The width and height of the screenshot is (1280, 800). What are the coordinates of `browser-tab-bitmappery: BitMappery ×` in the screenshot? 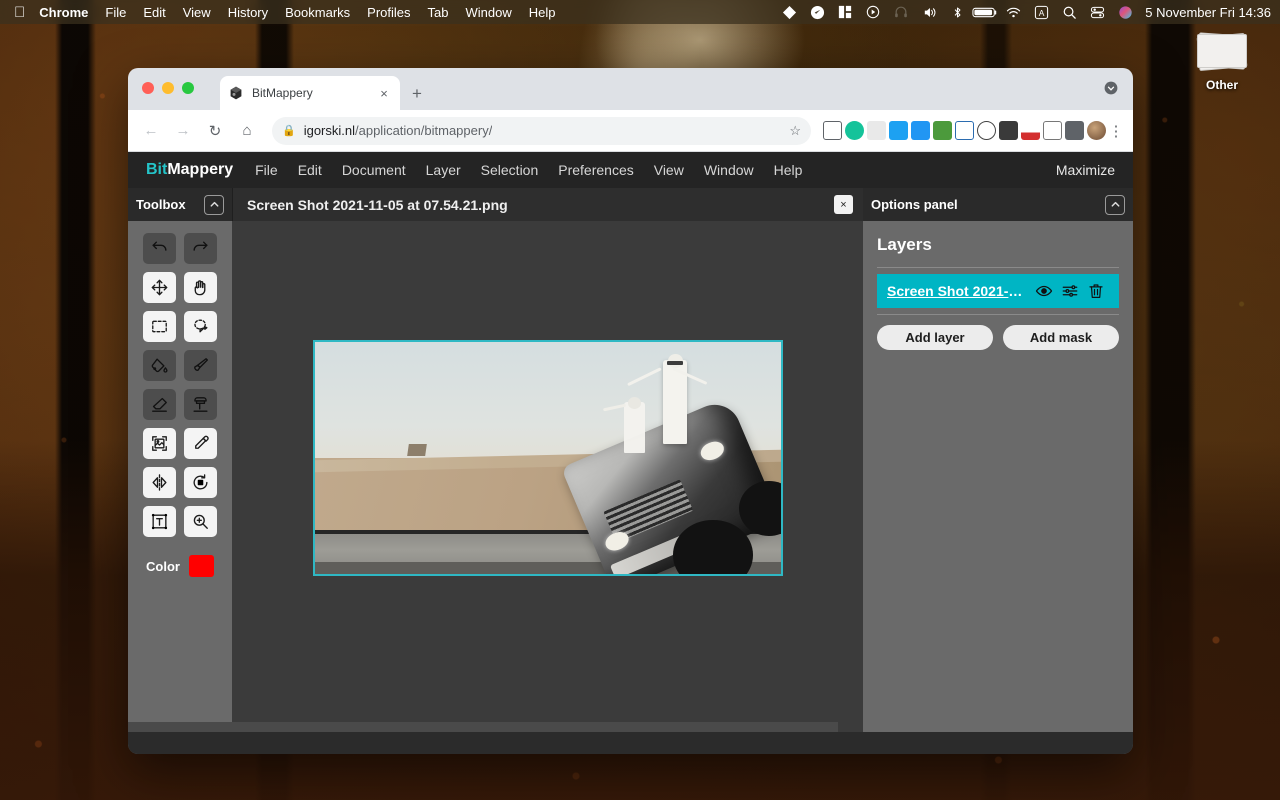 It's located at (310, 93).